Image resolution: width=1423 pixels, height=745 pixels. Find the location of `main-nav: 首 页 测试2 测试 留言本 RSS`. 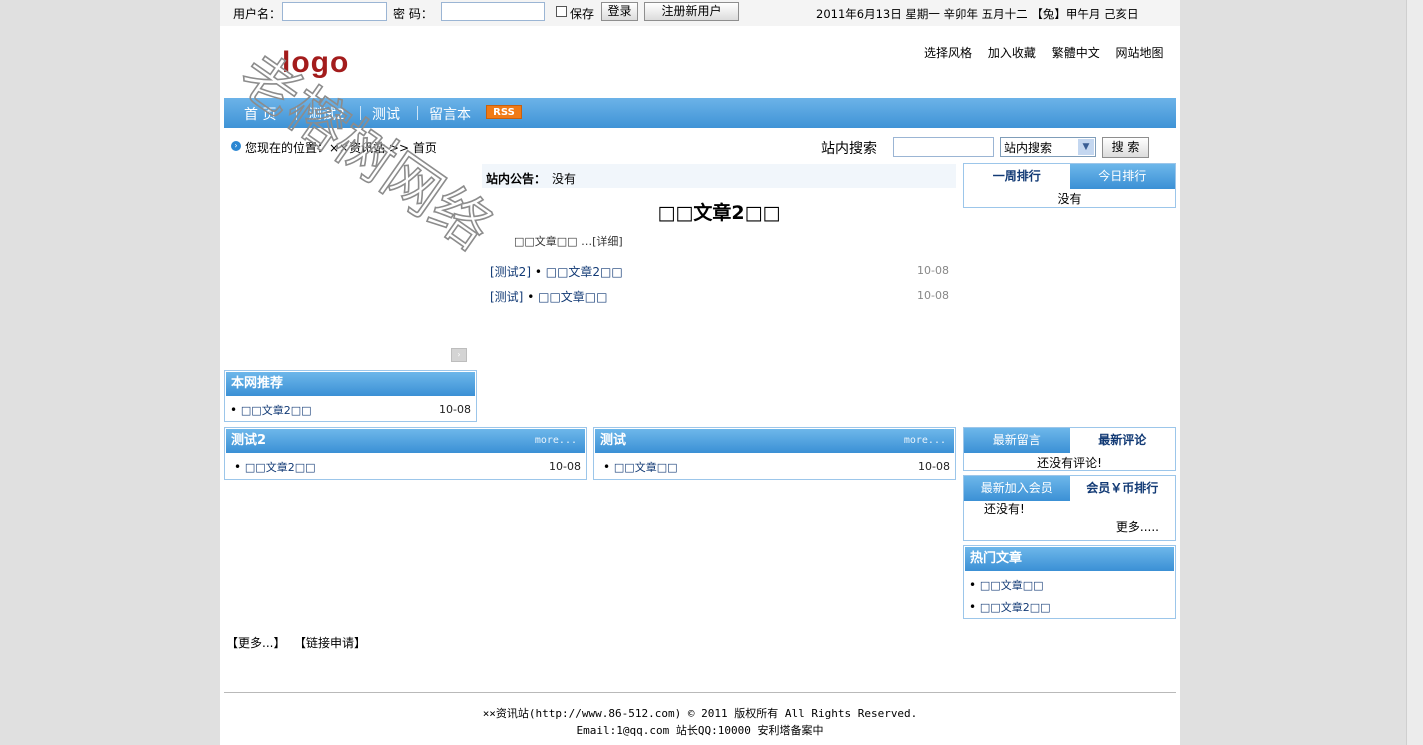

main-nav: 首 页 测试2 测试 留言本 RSS is located at coordinates (700, 113).